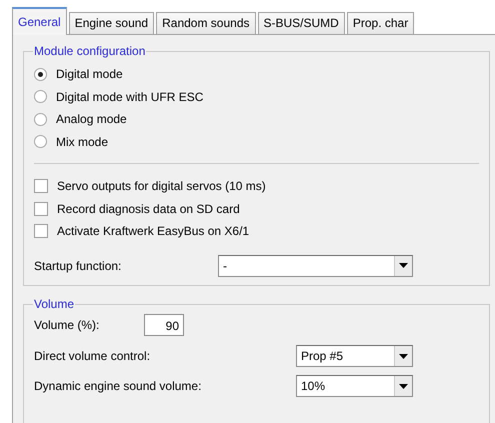 The image size is (495, 423). Describe the element at coordinates (78, 265) in the screenshot. I see `field-label: Startup function:` at that location.